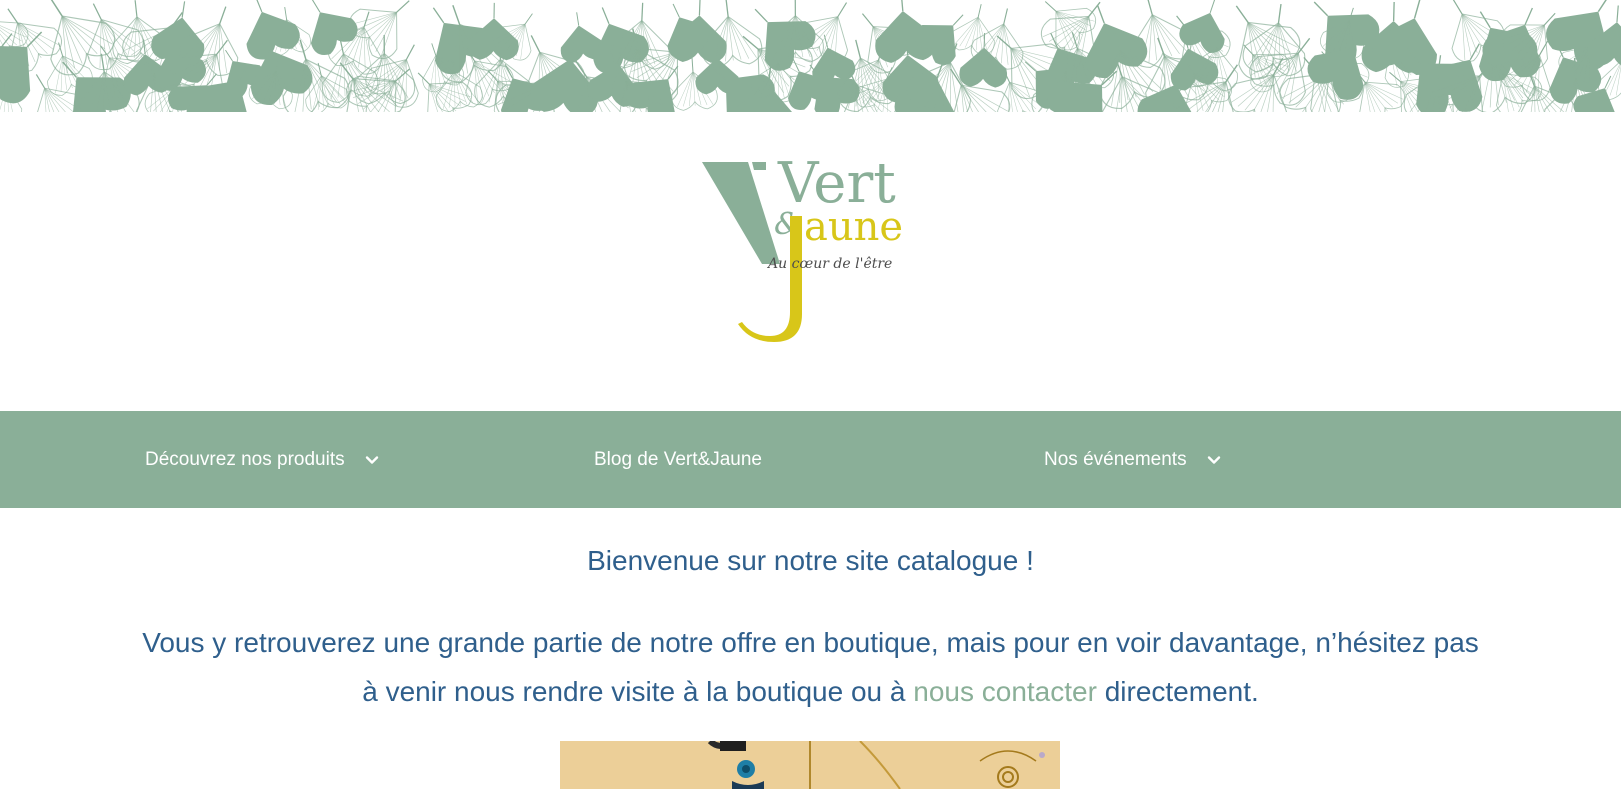 The image size is (1621, 789). I want to click on ginkgo-leaf-banner, so click(810, 56).